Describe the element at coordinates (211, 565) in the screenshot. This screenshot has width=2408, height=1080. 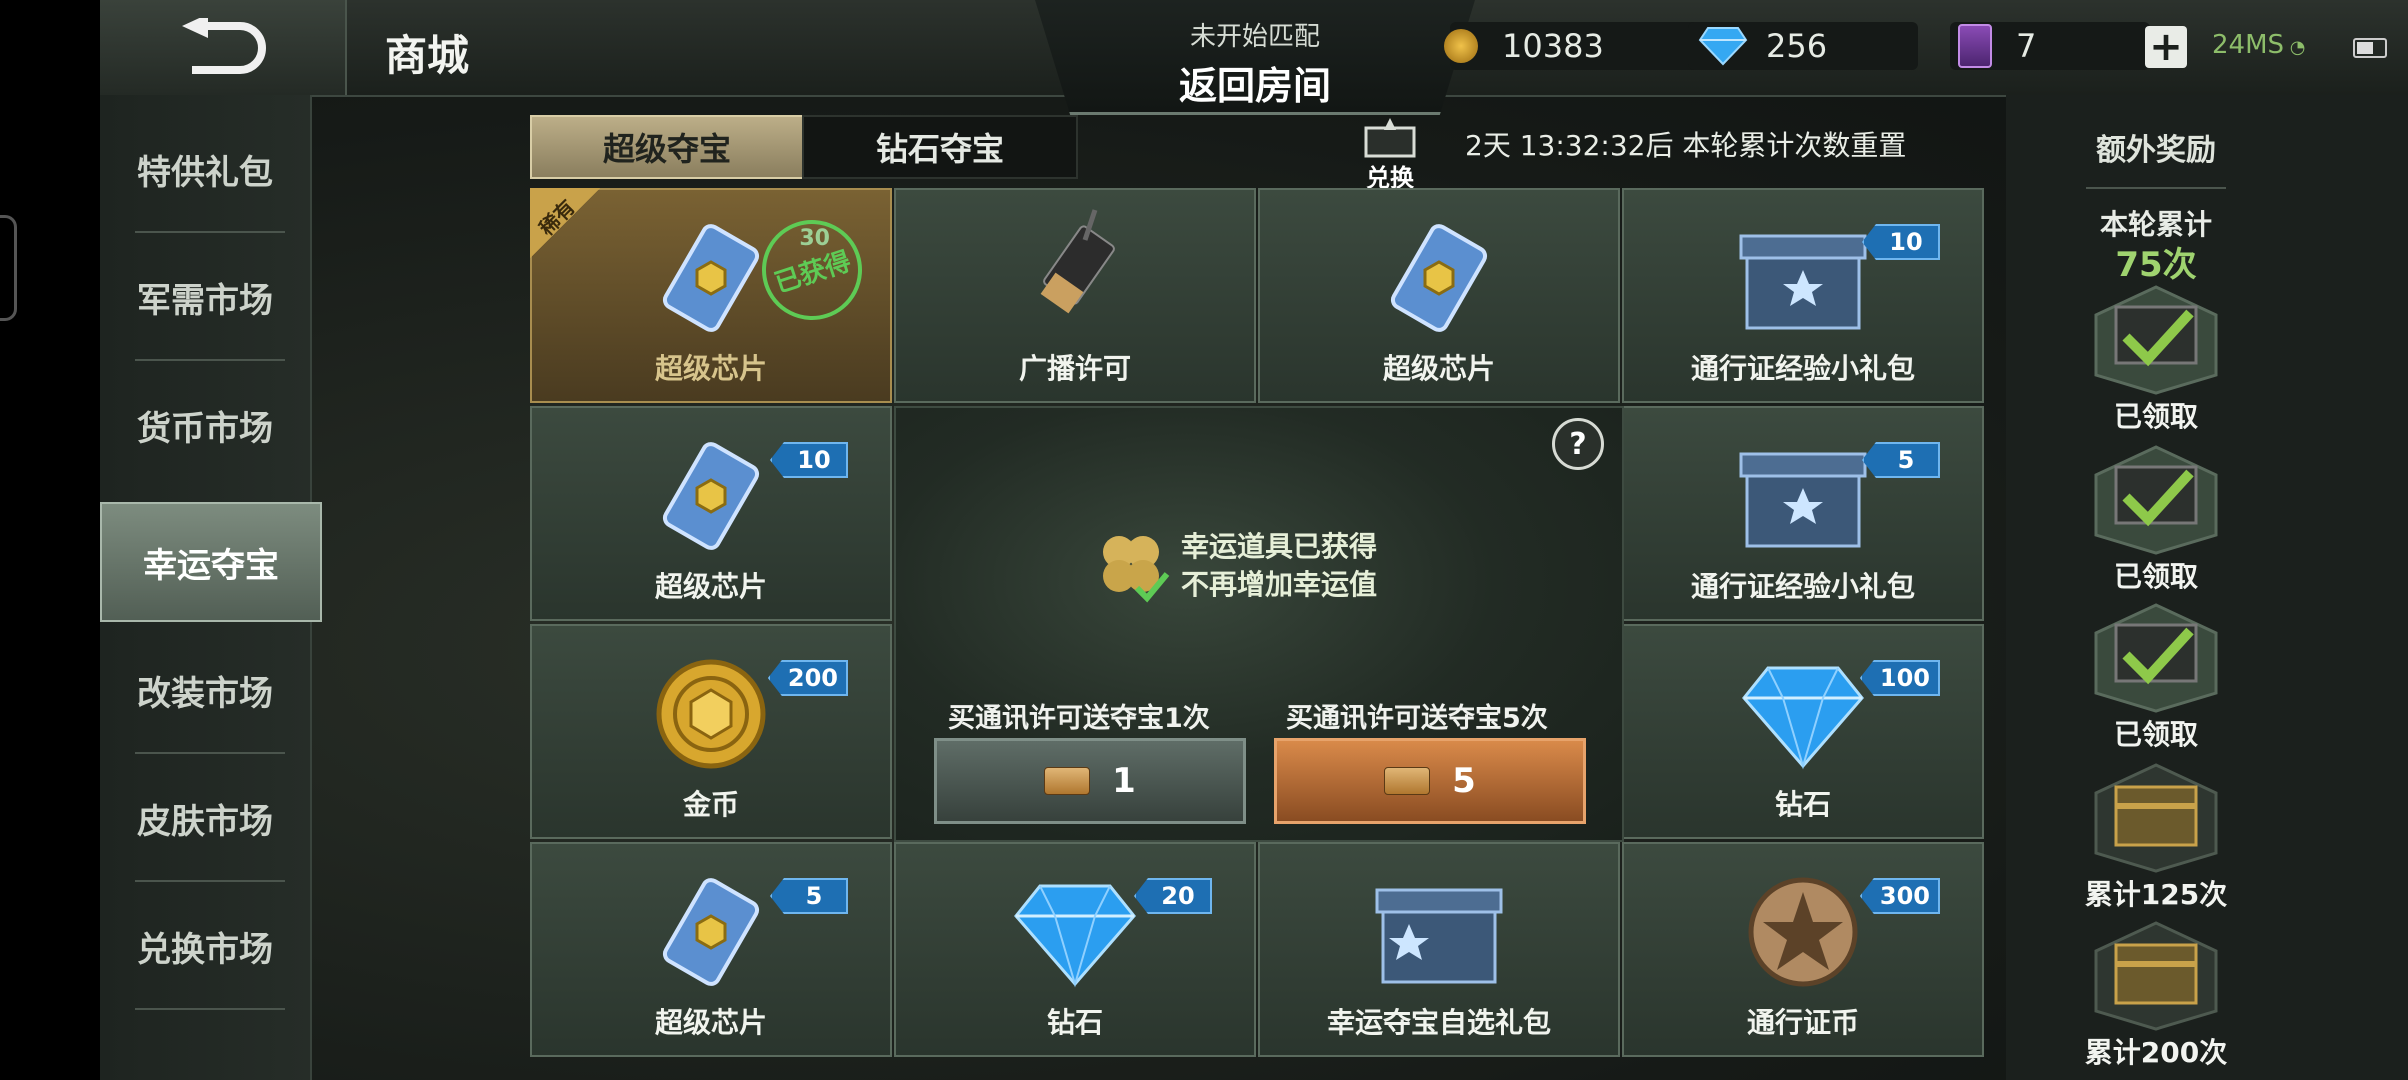
I see `sidebar-item-label: 幸运夺宝` at that location.